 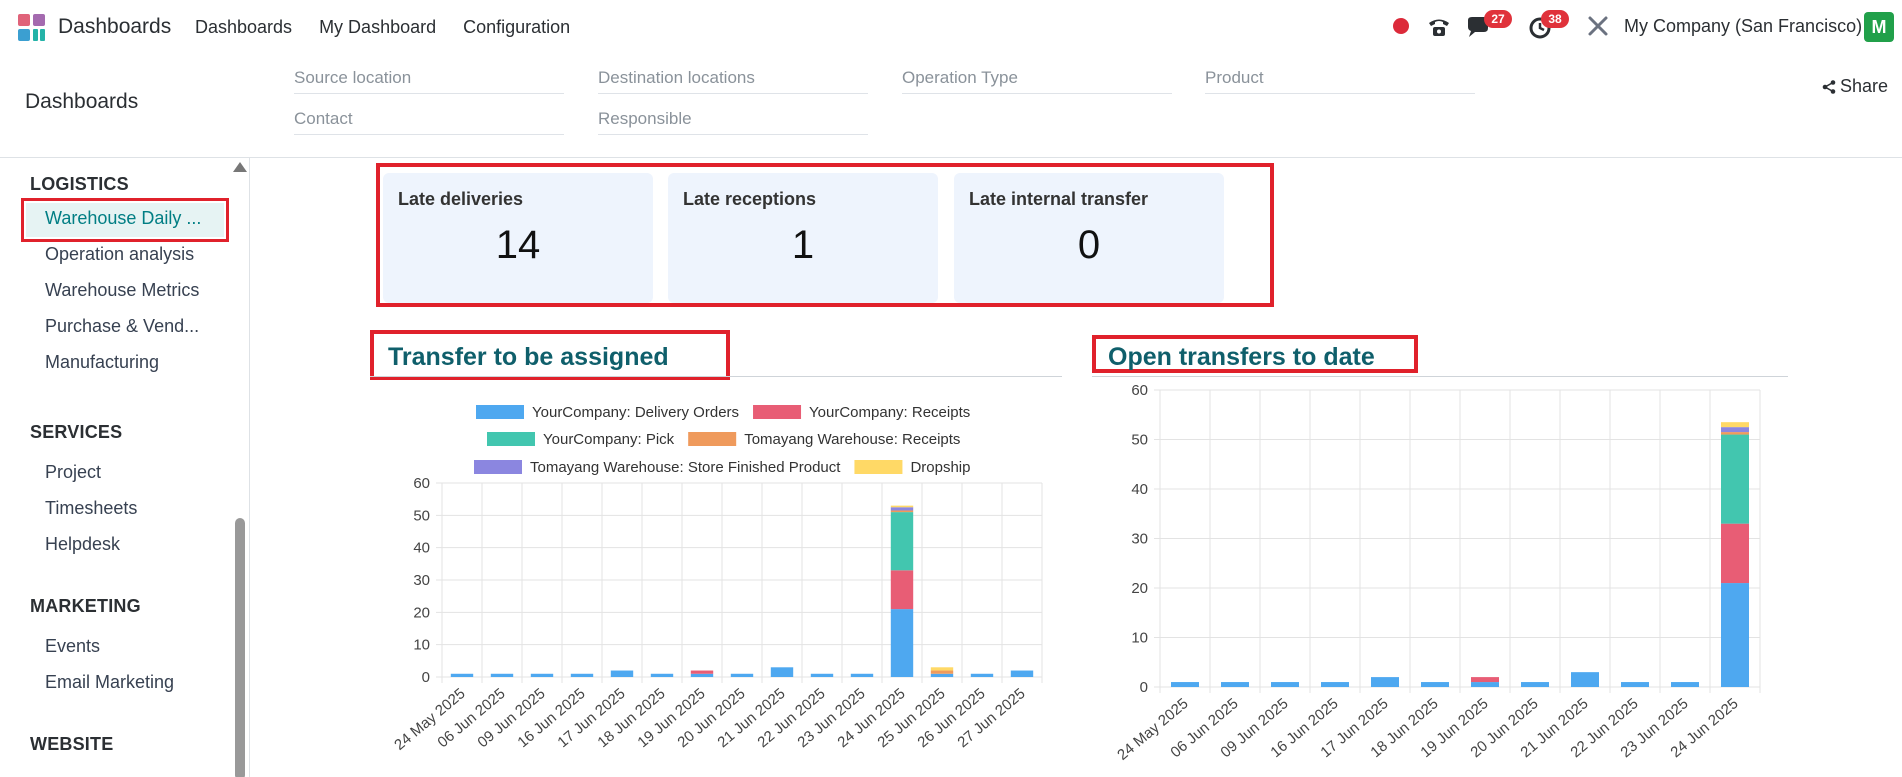 I want to click on share-icon, so click(x=1829, y=86).